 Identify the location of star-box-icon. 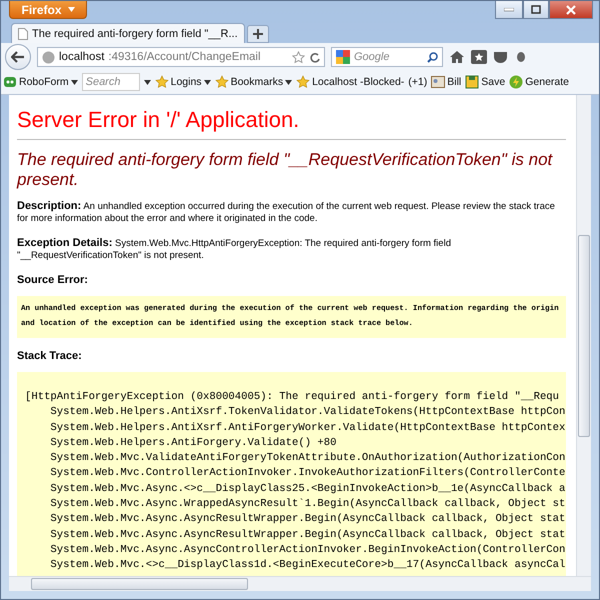
(479, 57).